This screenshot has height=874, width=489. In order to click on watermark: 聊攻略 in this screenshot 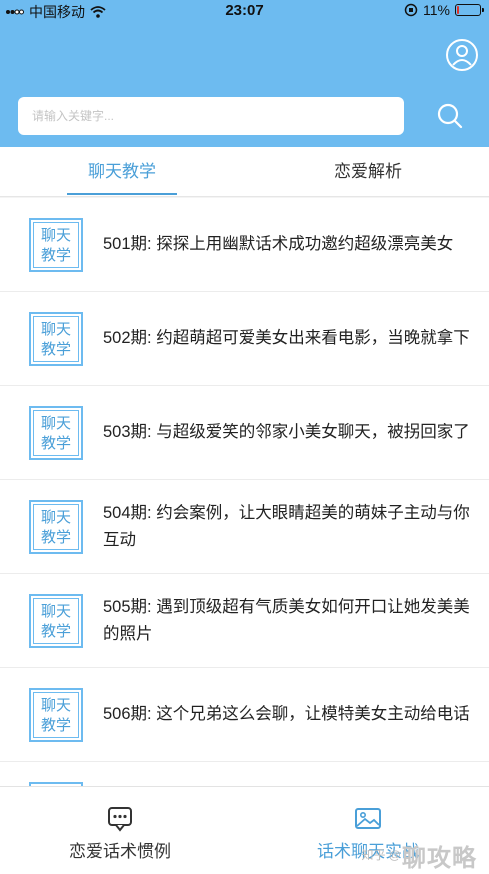, I will do `click(439, 858)`.